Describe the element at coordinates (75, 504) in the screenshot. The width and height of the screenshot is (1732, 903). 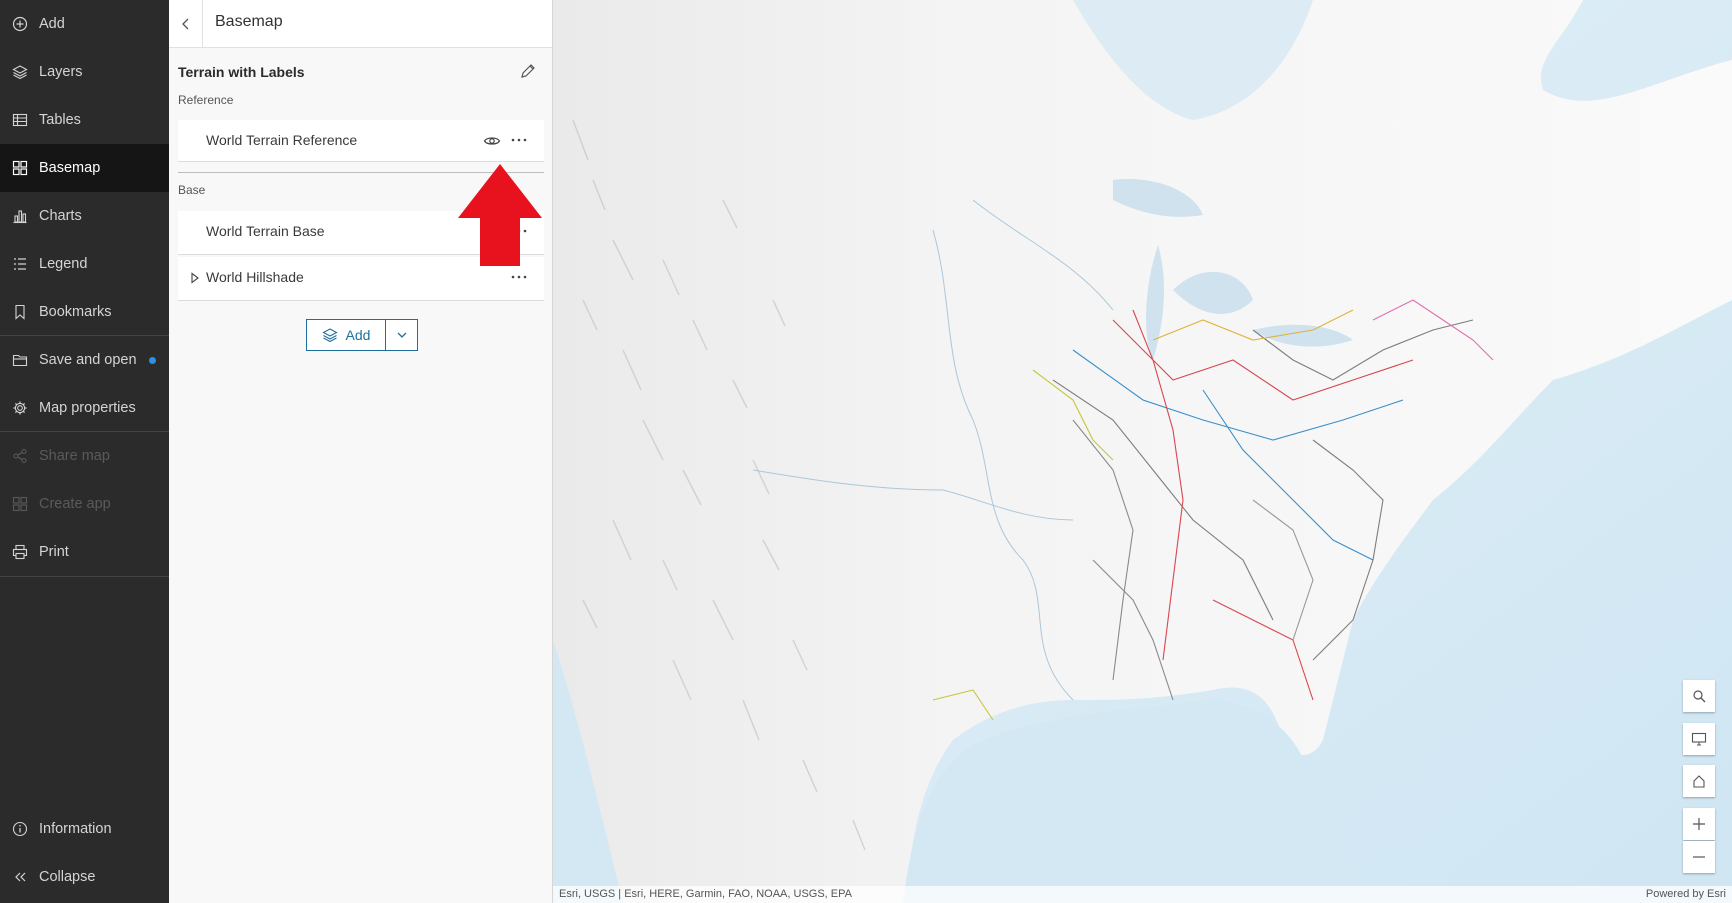
I see `nav-item-label: Create app` at that location.